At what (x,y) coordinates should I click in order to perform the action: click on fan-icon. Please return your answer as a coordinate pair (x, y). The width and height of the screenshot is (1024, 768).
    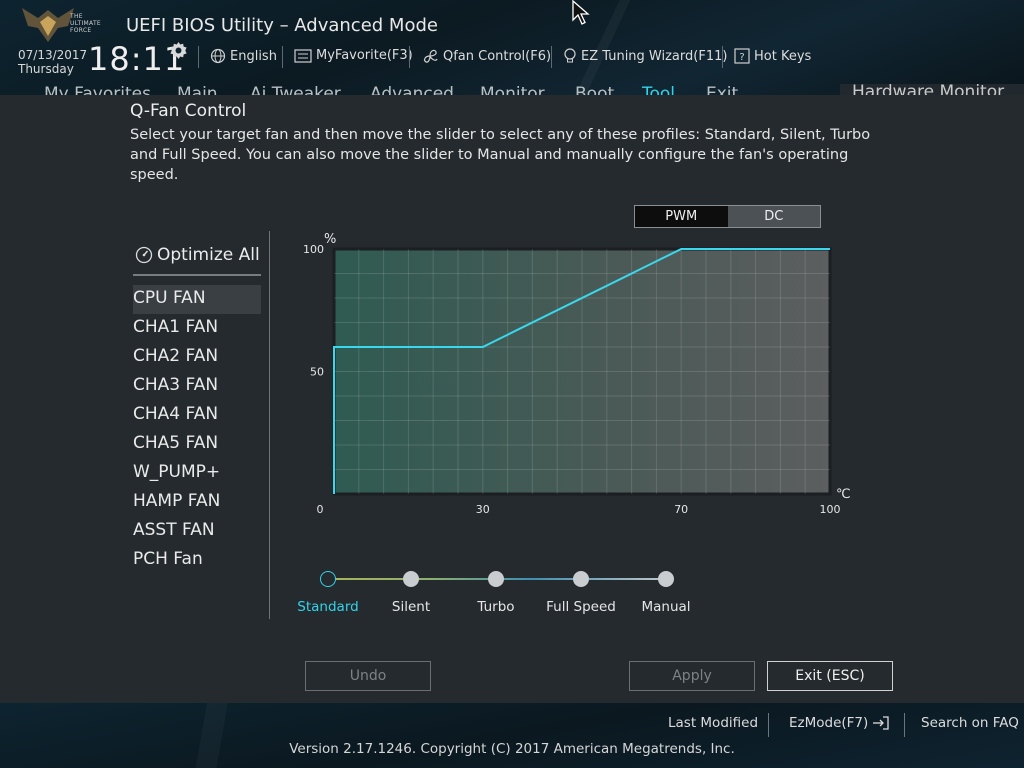
    Looking at the image, I should click on (431, 56).